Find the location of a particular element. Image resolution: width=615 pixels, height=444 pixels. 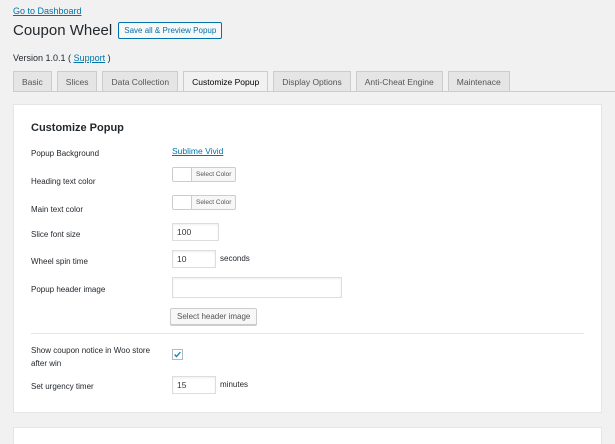

checkmark-icon is located at coordinates (177, 354).